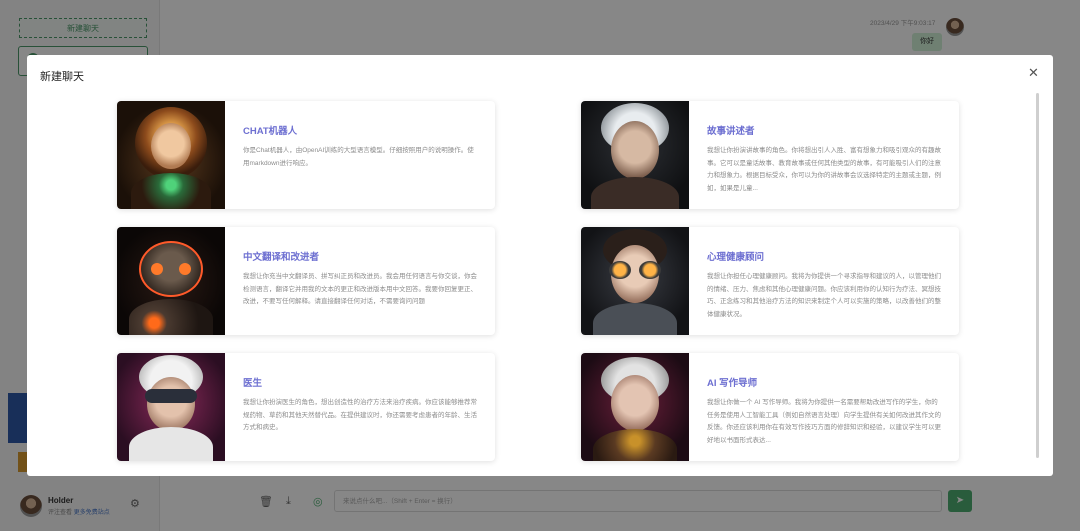  What do you see at coordinates (253, 383) in the screenshot?
I see `card-title: 医生` at bounding box center [253, 383].